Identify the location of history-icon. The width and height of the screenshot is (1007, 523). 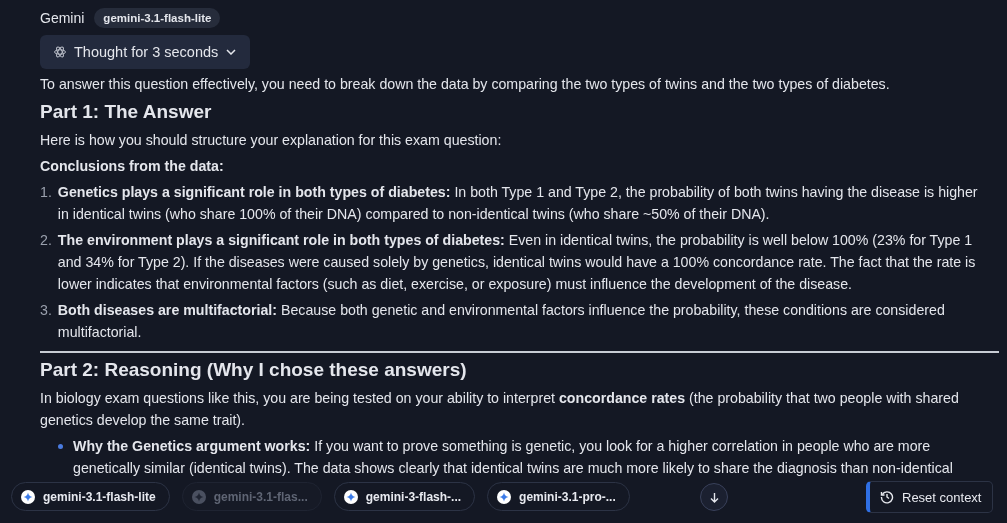
(887, 497).